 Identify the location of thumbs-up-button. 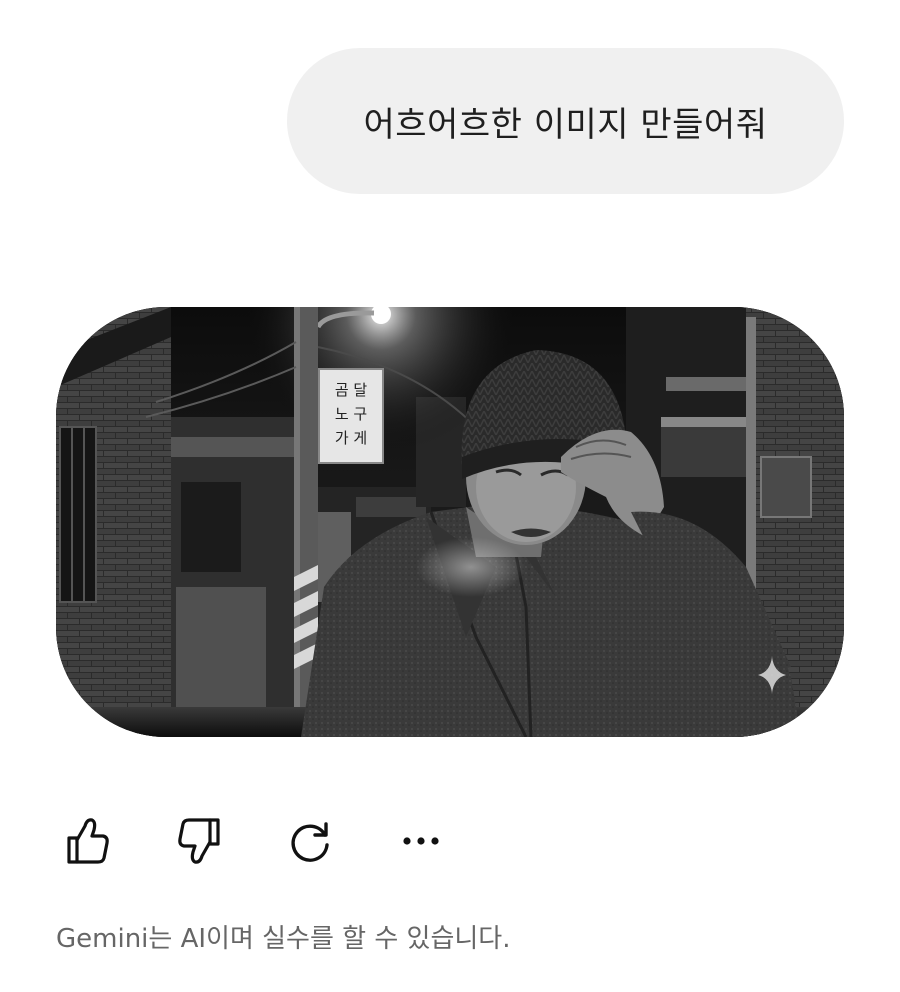
(88, 841).